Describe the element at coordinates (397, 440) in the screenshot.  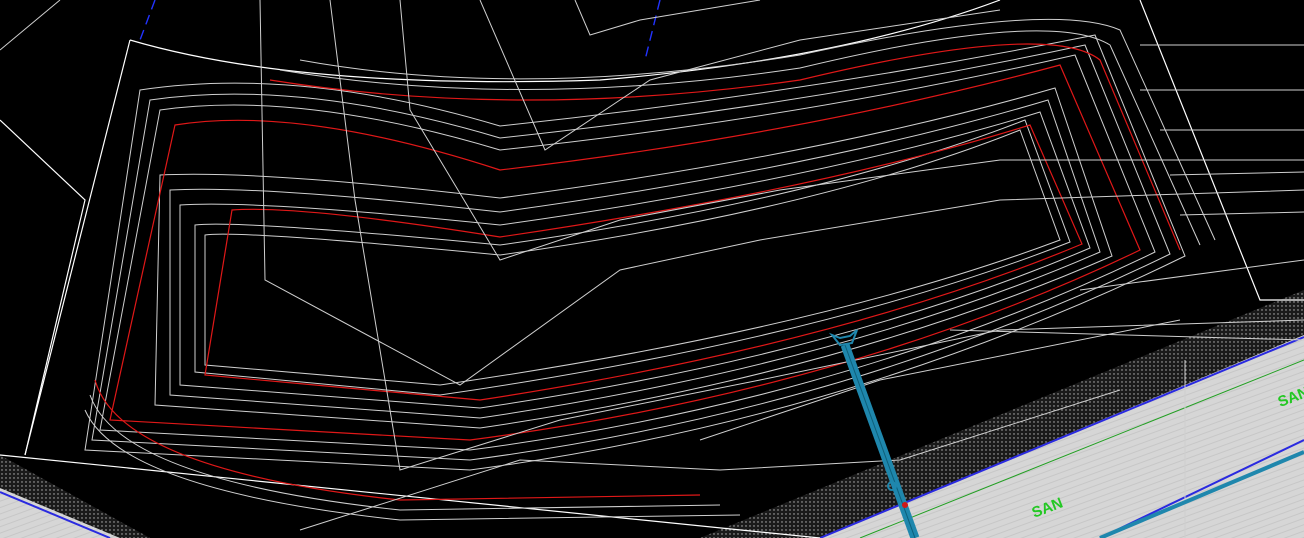
I see `contour-major-outer-bottom` at that location.